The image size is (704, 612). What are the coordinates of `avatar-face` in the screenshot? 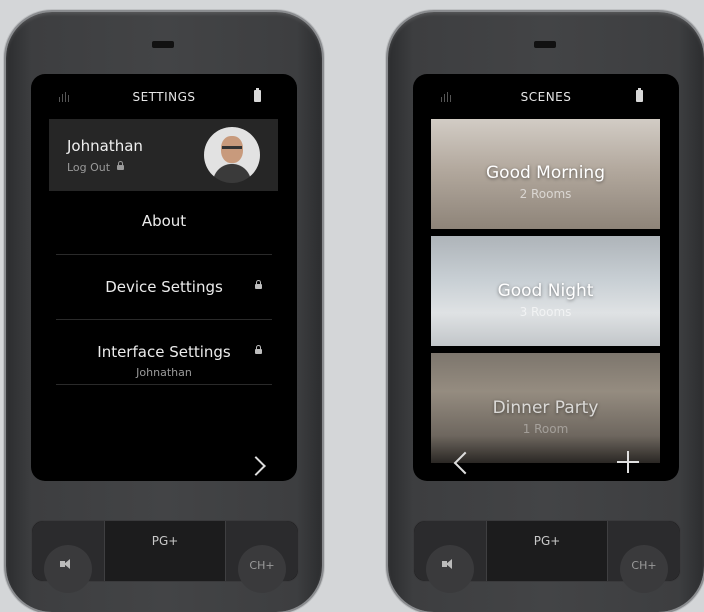 It's located at (232, 149).